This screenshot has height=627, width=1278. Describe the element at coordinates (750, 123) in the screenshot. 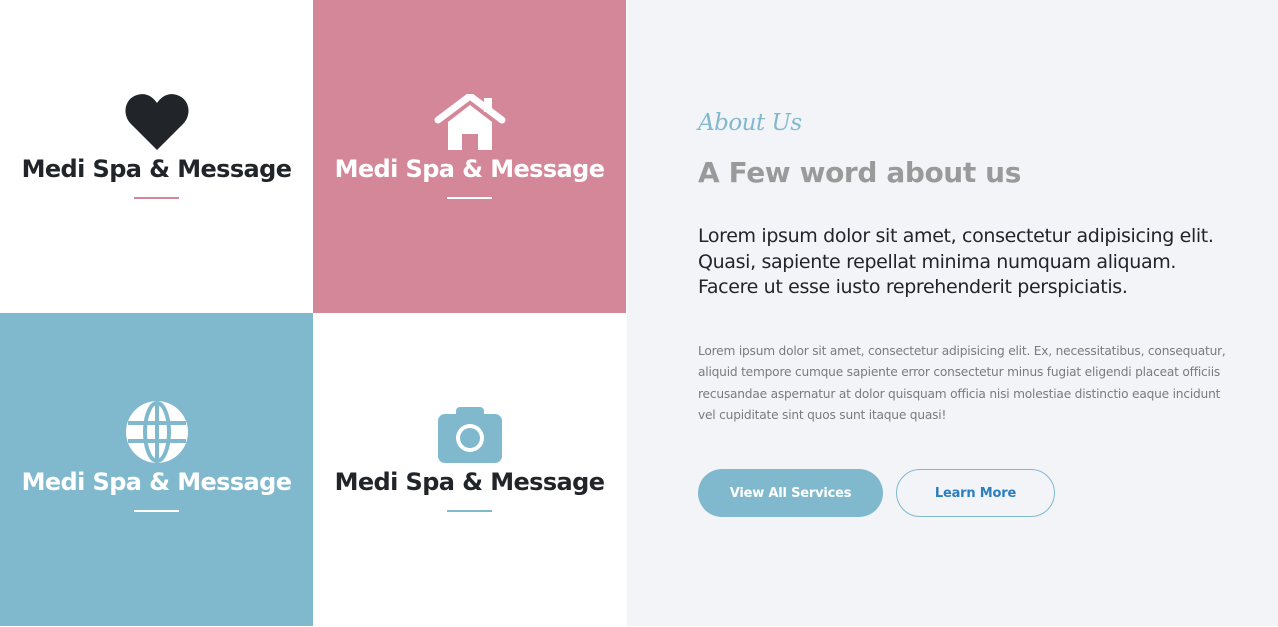

I see `about-kicker: About Us` at that location.